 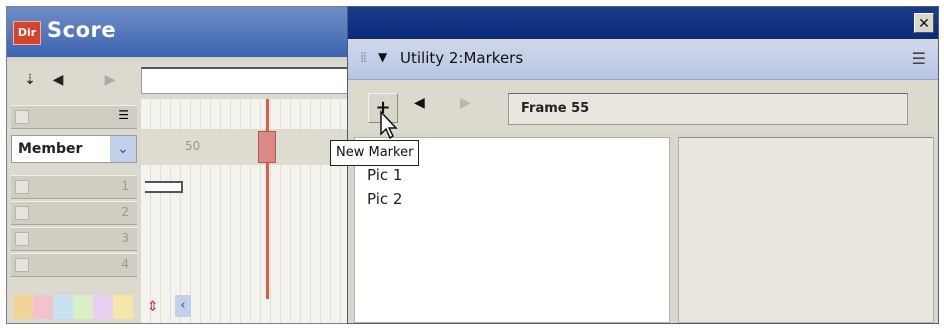 What do you see at coordinates (30, 80) in the screenshot?
I see `marker-menu-icon: ⇣` at bounding box center [30, 80].